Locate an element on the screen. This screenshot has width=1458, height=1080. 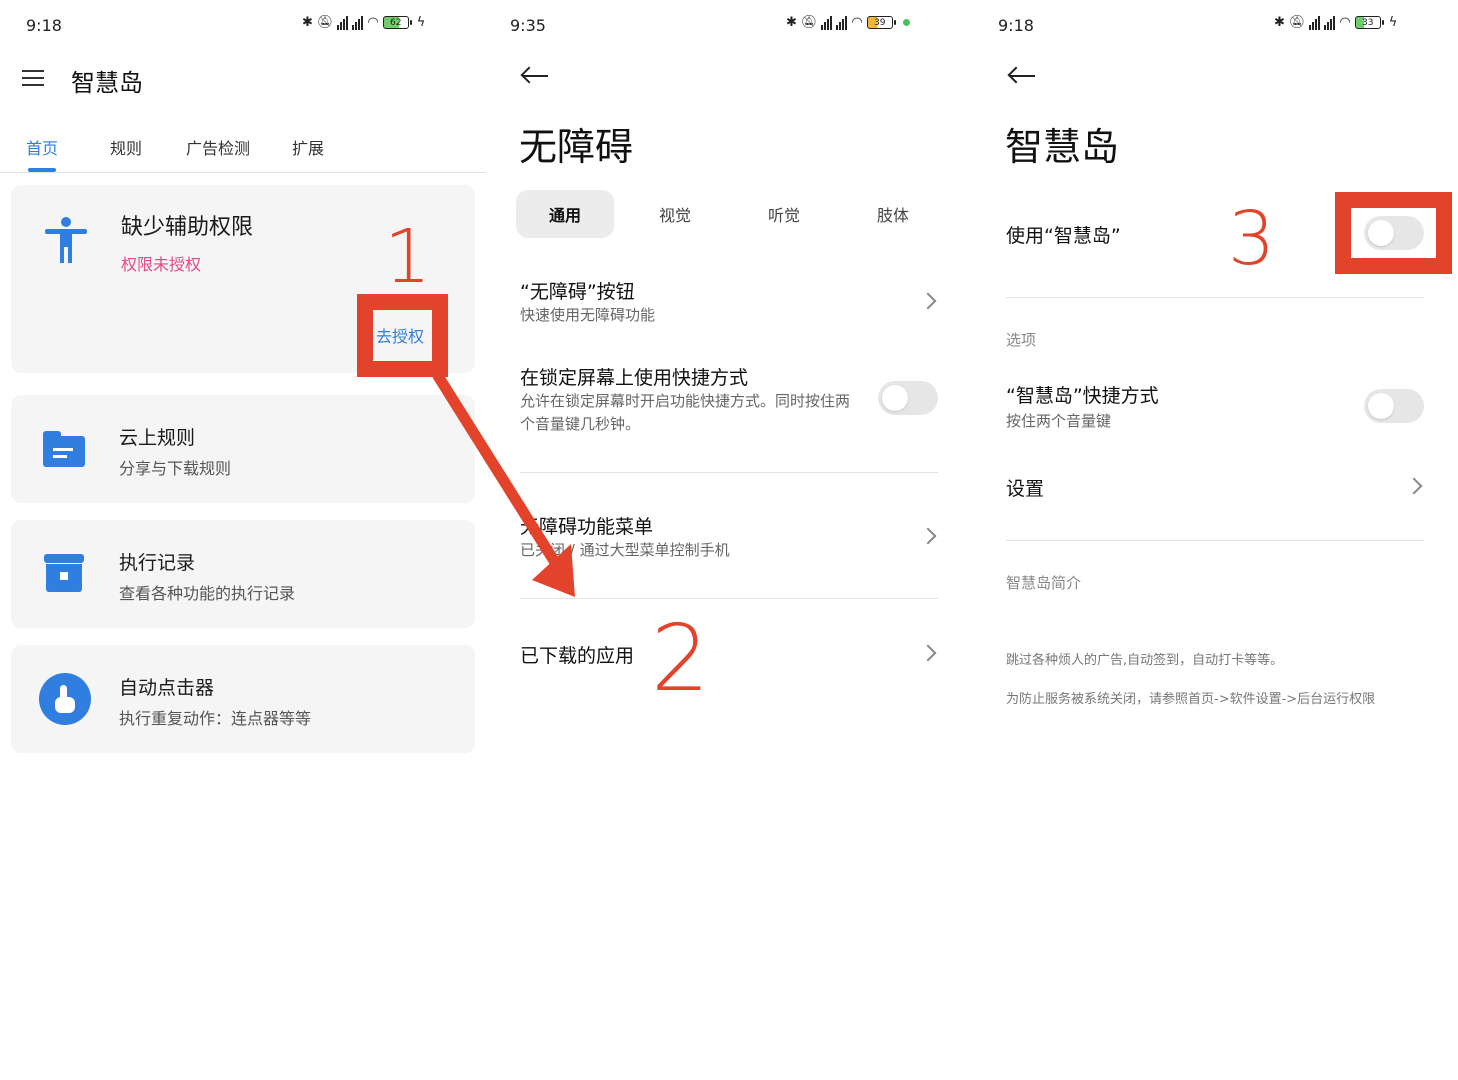
row-title: 无障碍功能菜单 is located at coordinates (587, 527).